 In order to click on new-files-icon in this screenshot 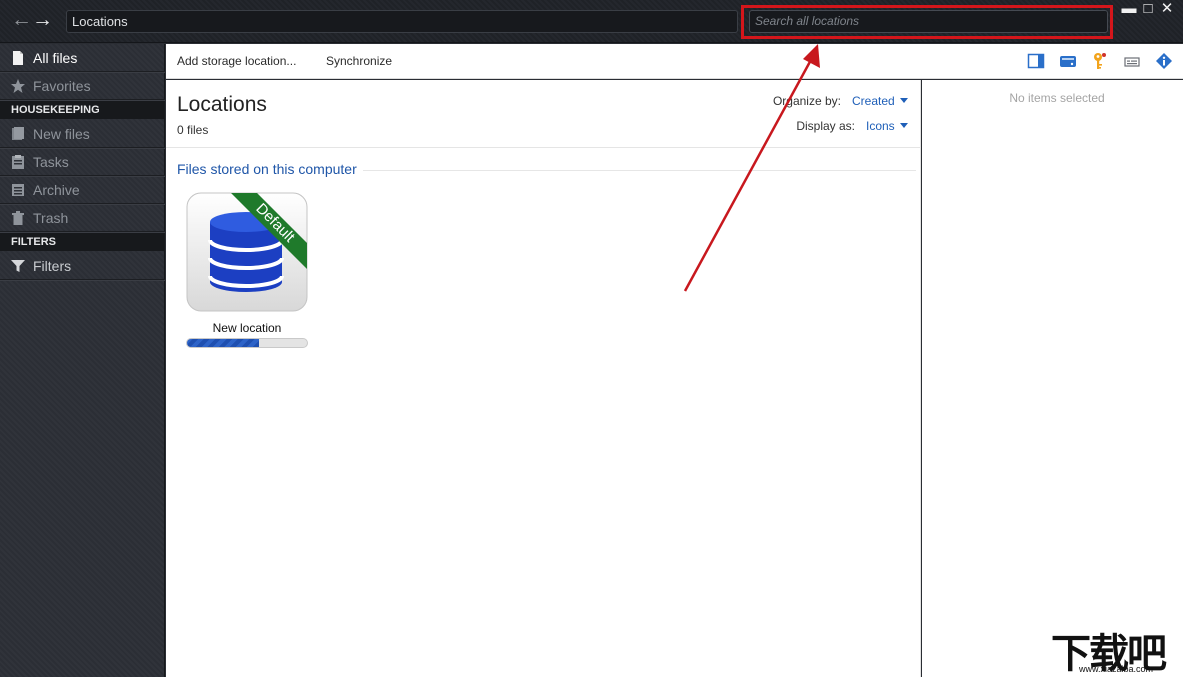, I will do `click(18, 133)`.